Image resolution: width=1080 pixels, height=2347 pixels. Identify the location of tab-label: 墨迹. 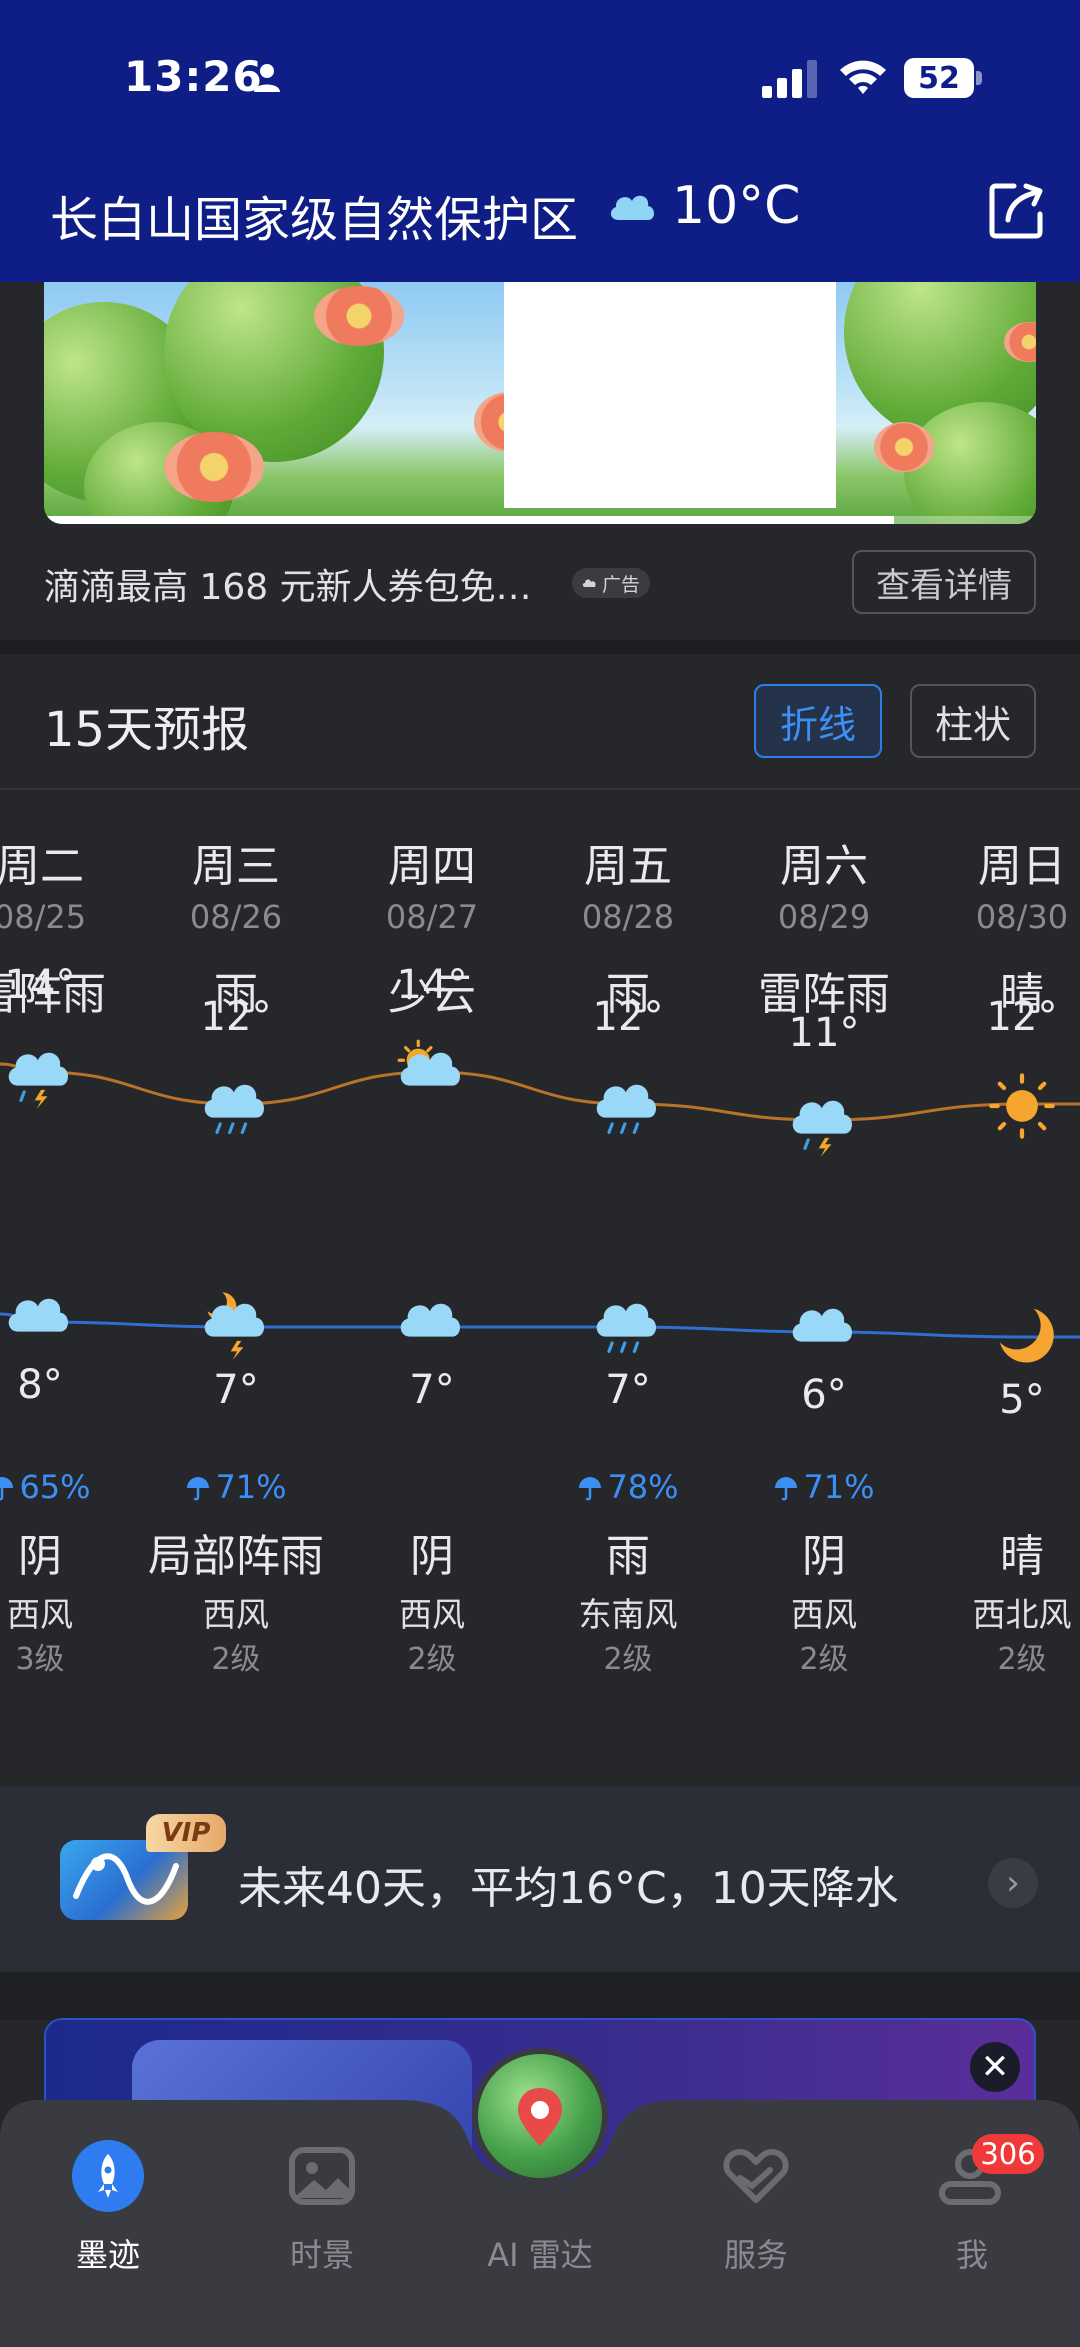
(107, 2255).